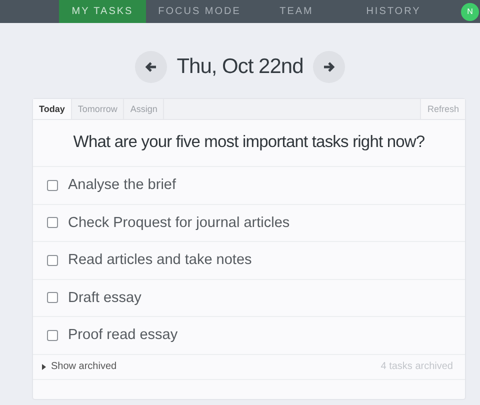 The height and width of the screenshot is (405, 480). I want to click on nav-tab: TEAM, so click(296, 11).